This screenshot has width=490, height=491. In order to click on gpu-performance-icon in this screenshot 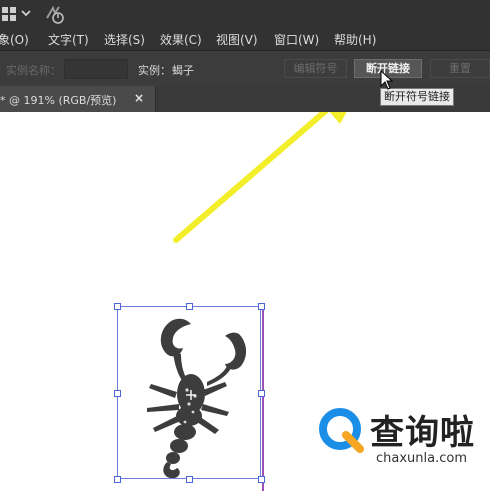, I will do `click(55, 14)`.